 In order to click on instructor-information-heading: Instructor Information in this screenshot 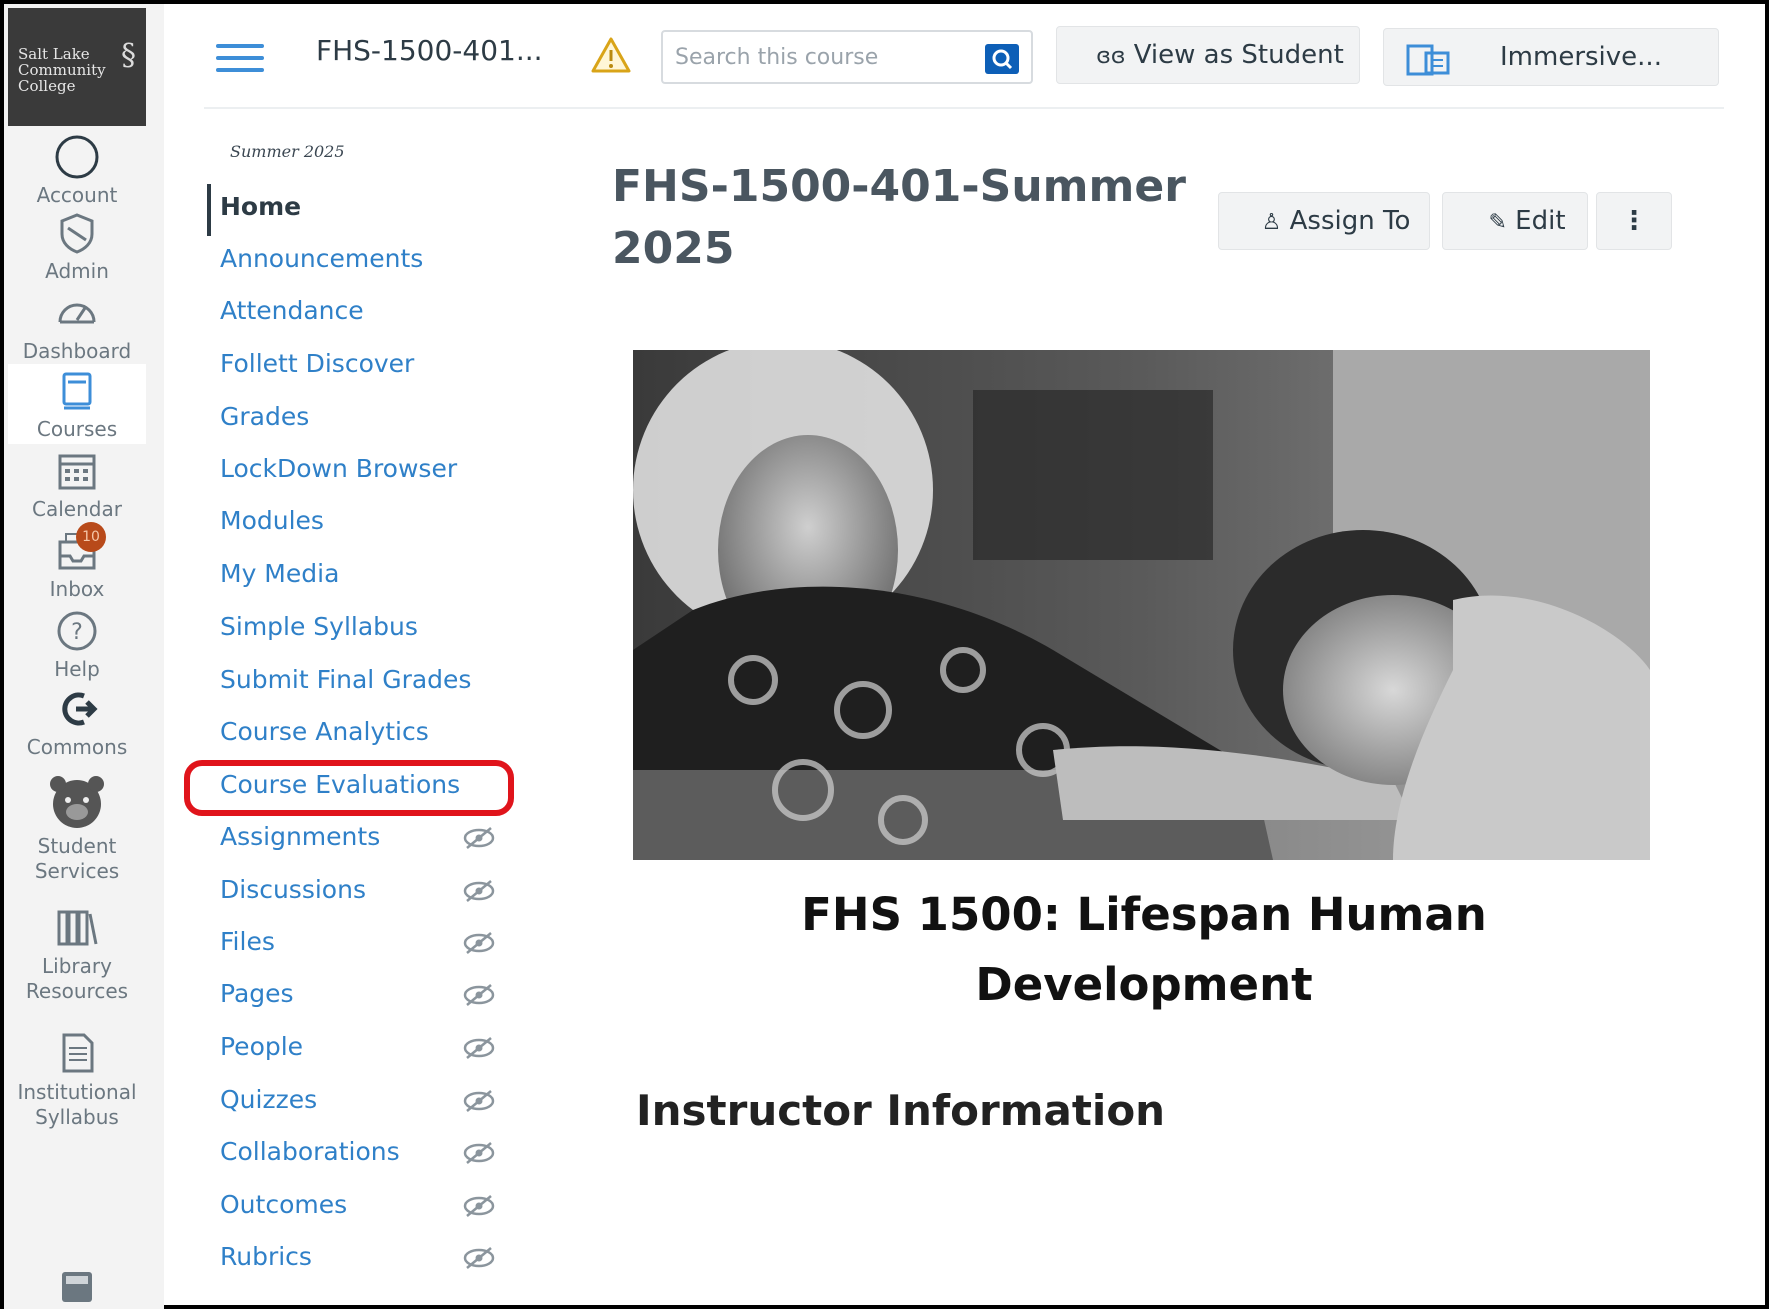, I will do `click(901, 1110)`.